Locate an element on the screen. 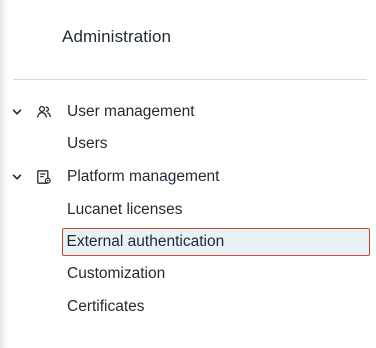 The image size is (376, 348). nav-group-label: User management is located at coordinates (131, 111).